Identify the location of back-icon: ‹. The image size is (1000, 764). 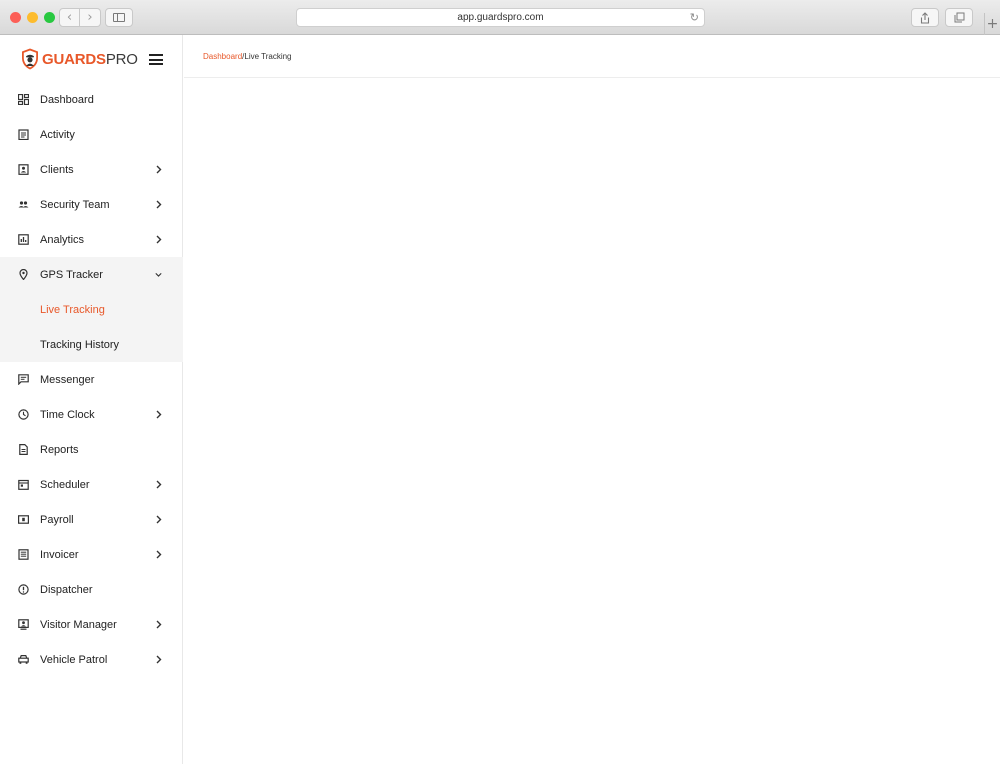
(69, 17).